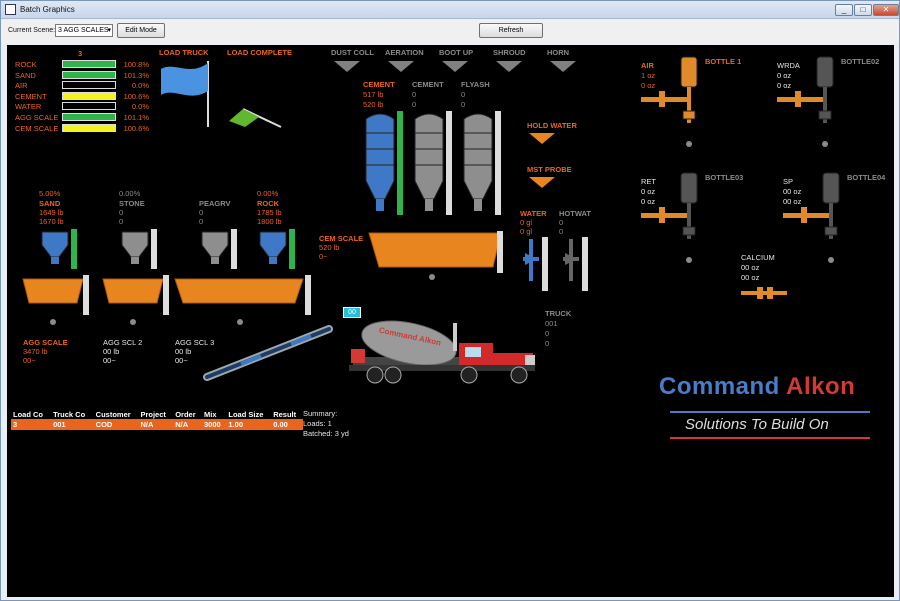 The width and height of the screenshot is (900, 601). Describe the element at coordinates (141, 30) in the screenshot. I see `edit-mode-button: Edit Mode` at that location.